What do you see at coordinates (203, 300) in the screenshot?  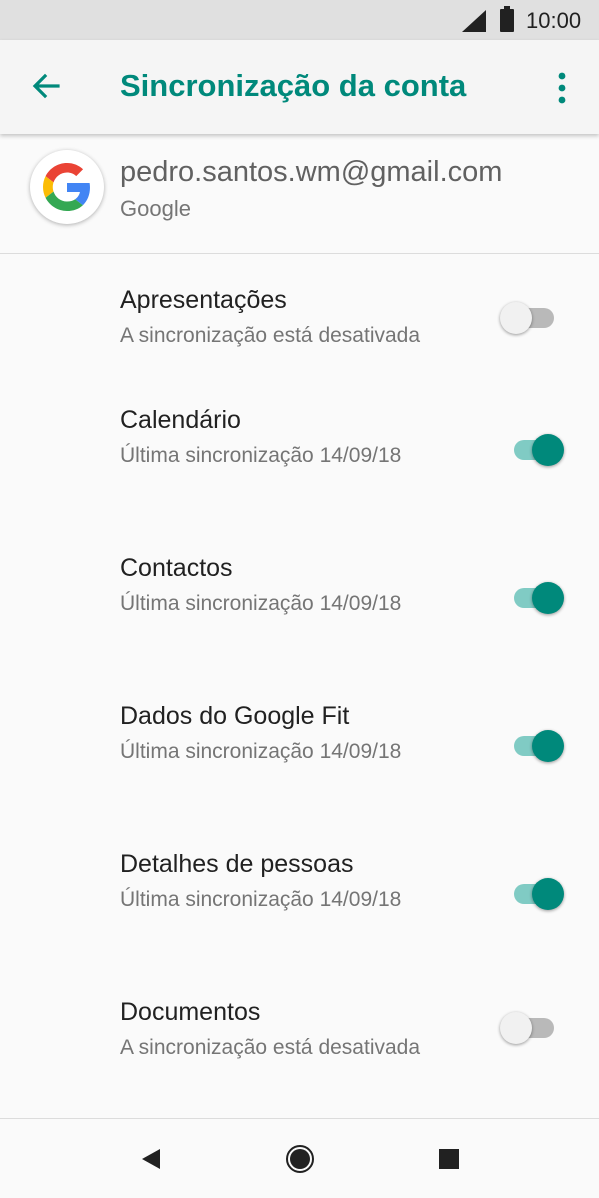 I see `sync-item-title: Apresentações` at bounding box center [203, 300].